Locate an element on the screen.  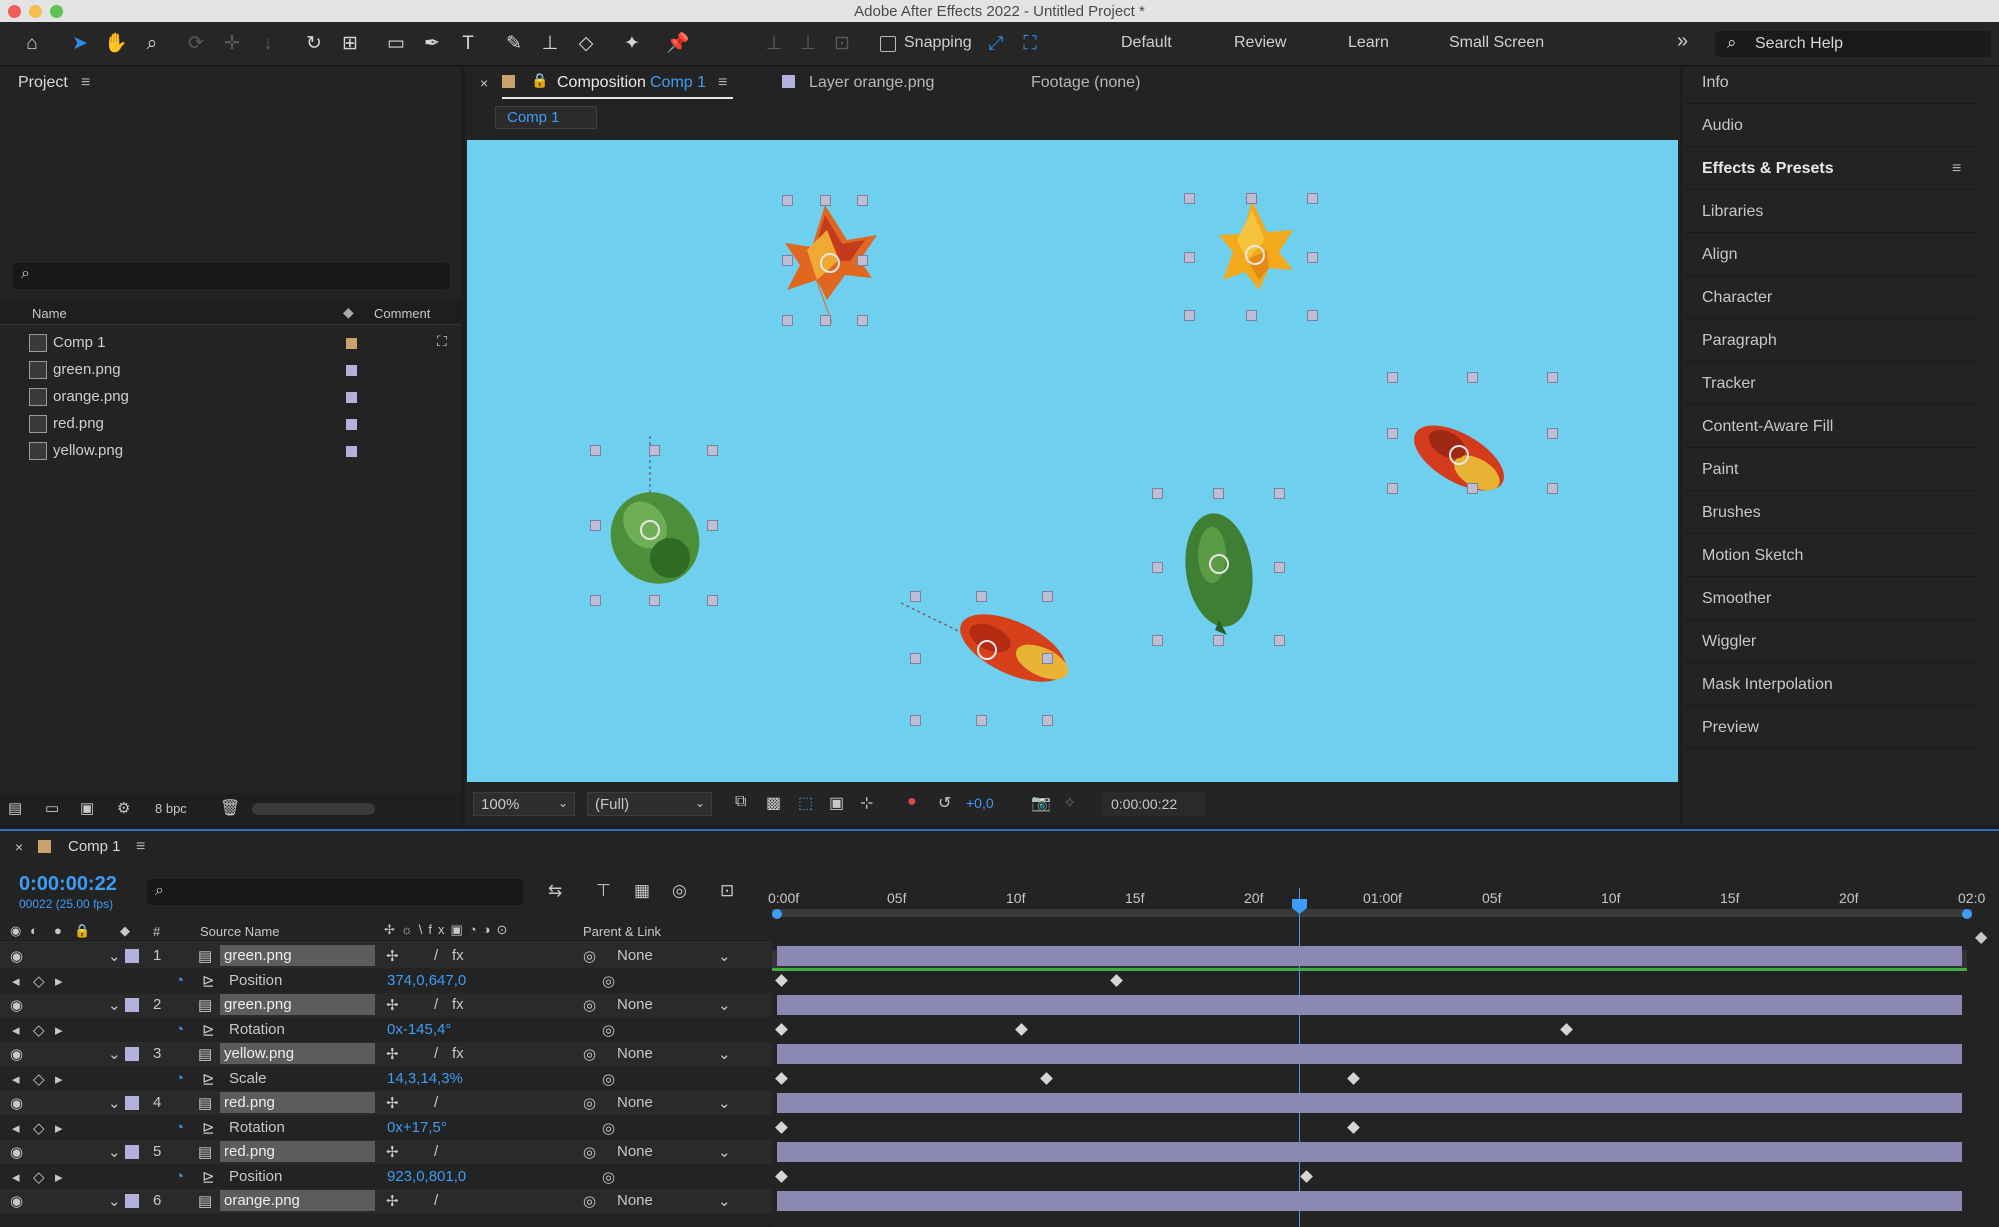
panel-smoother: Smoother is located at coordinates (1831, 599).